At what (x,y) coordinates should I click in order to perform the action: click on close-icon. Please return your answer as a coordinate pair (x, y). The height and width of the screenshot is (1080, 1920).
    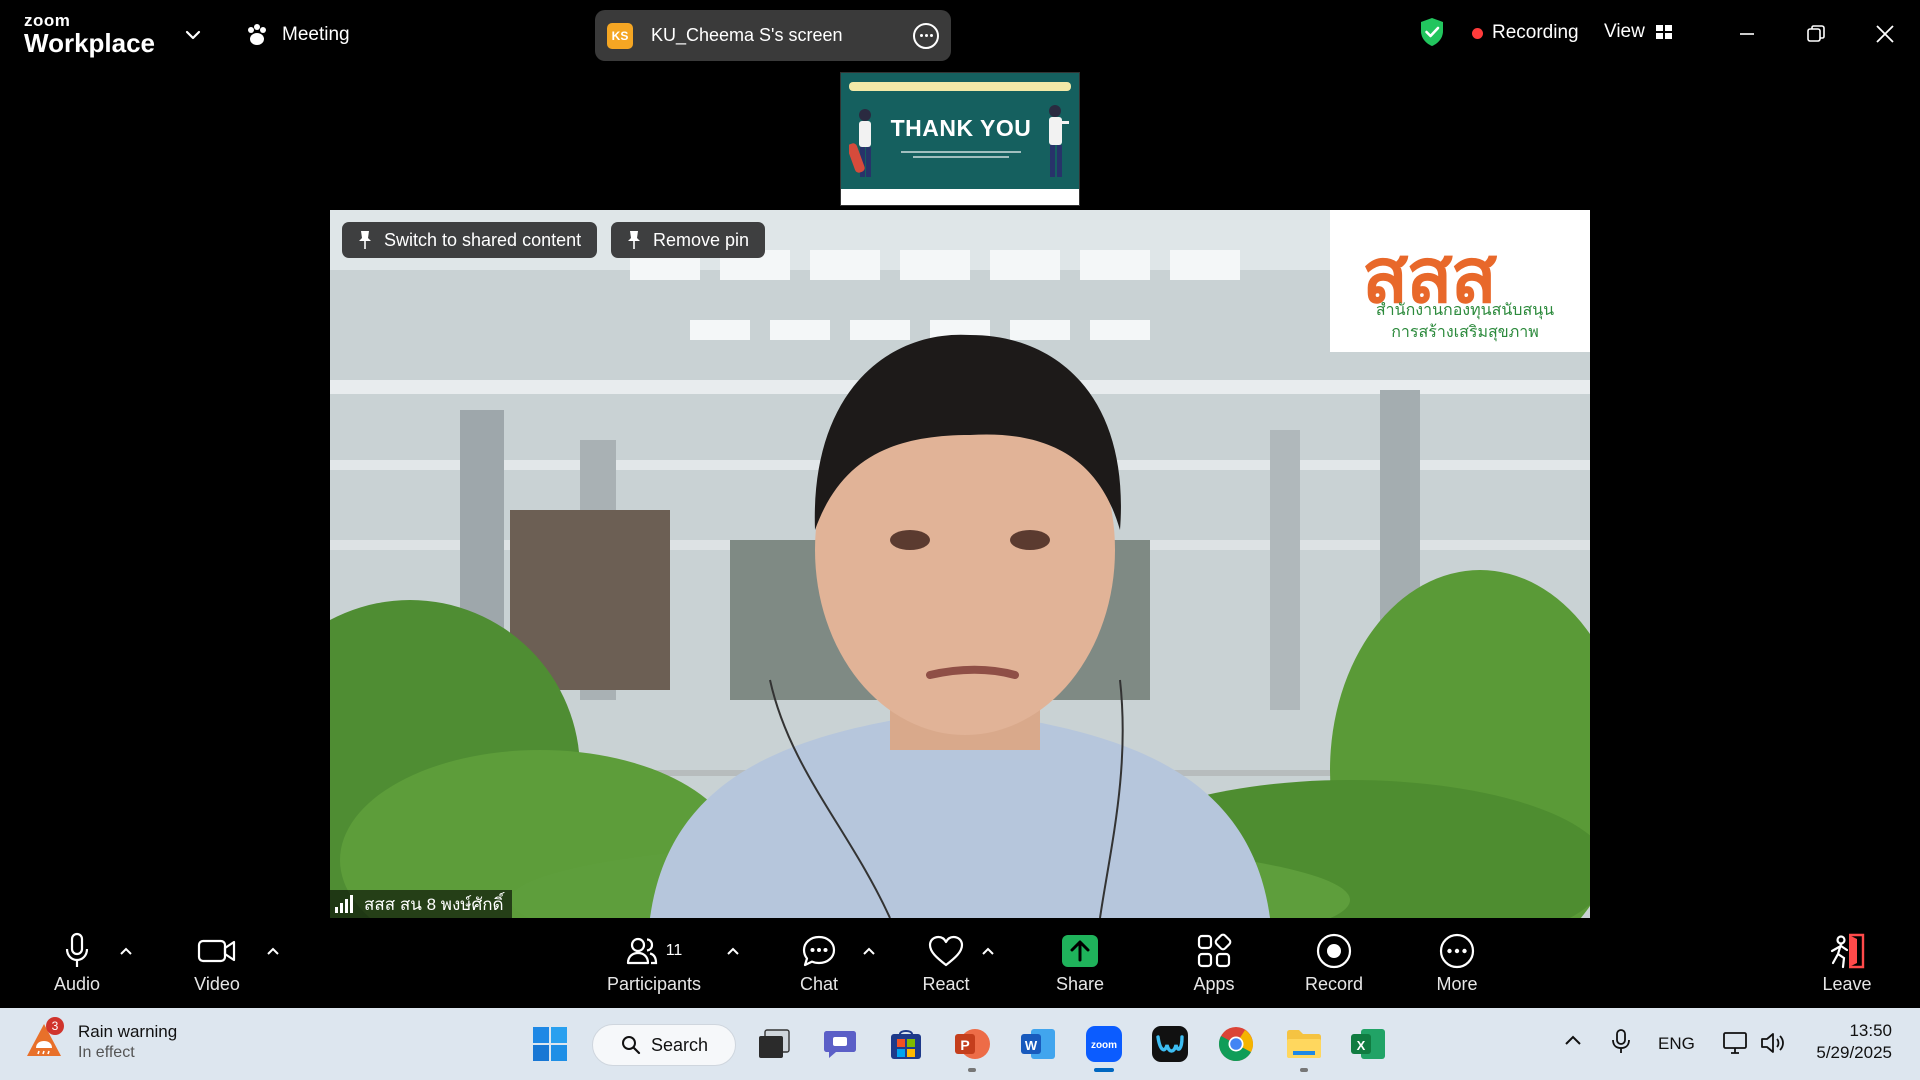
    Looking at the image, I should click on (1885, 34).